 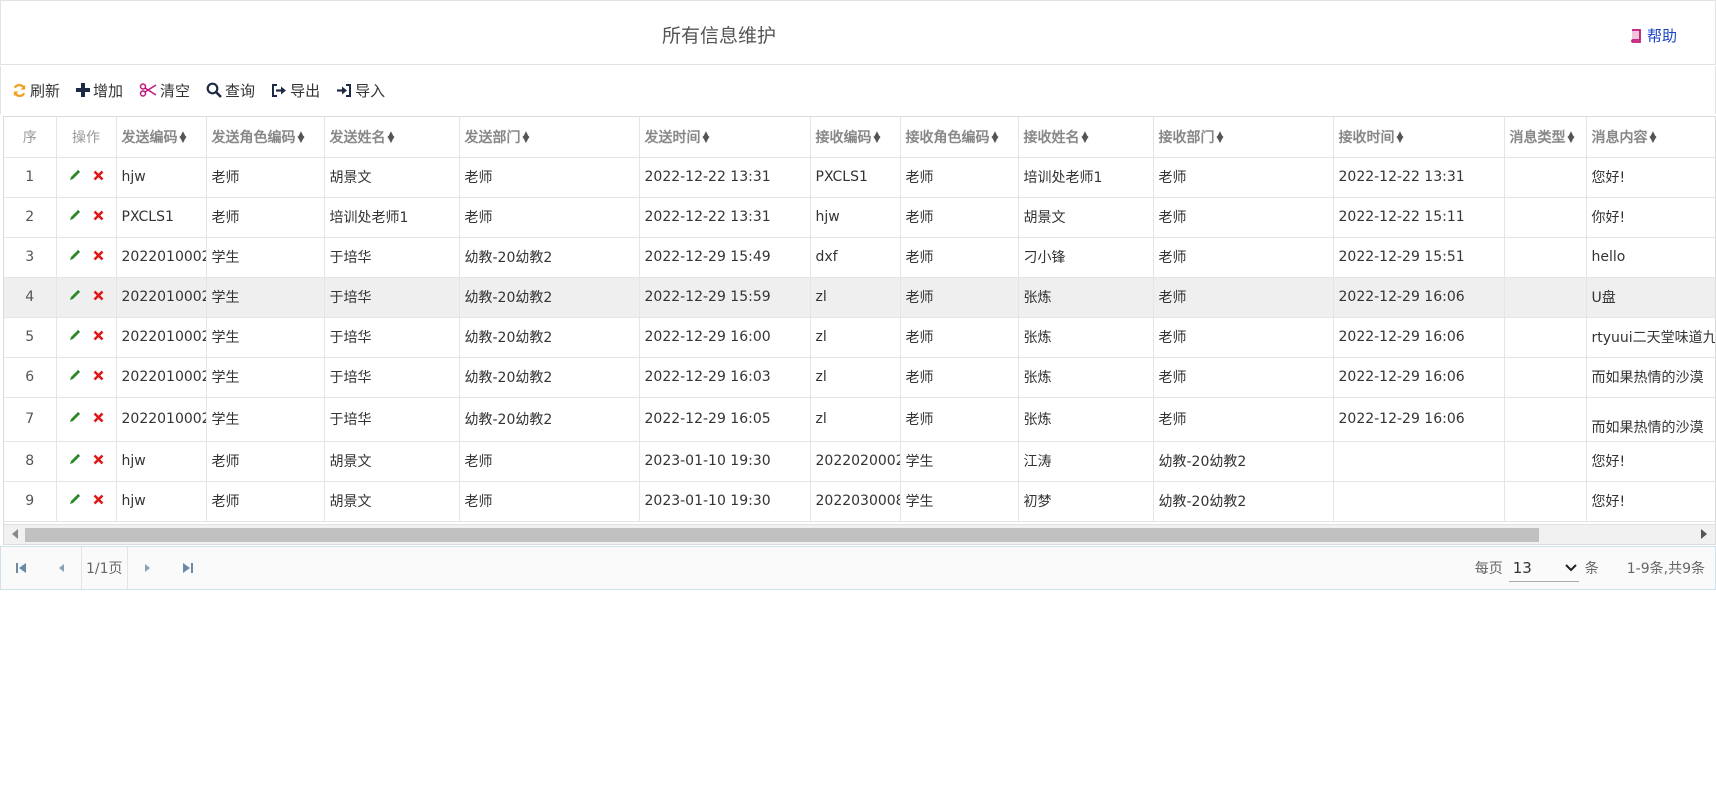 I want to click on table-cell: 胡景文, so click(x=392, y=177).